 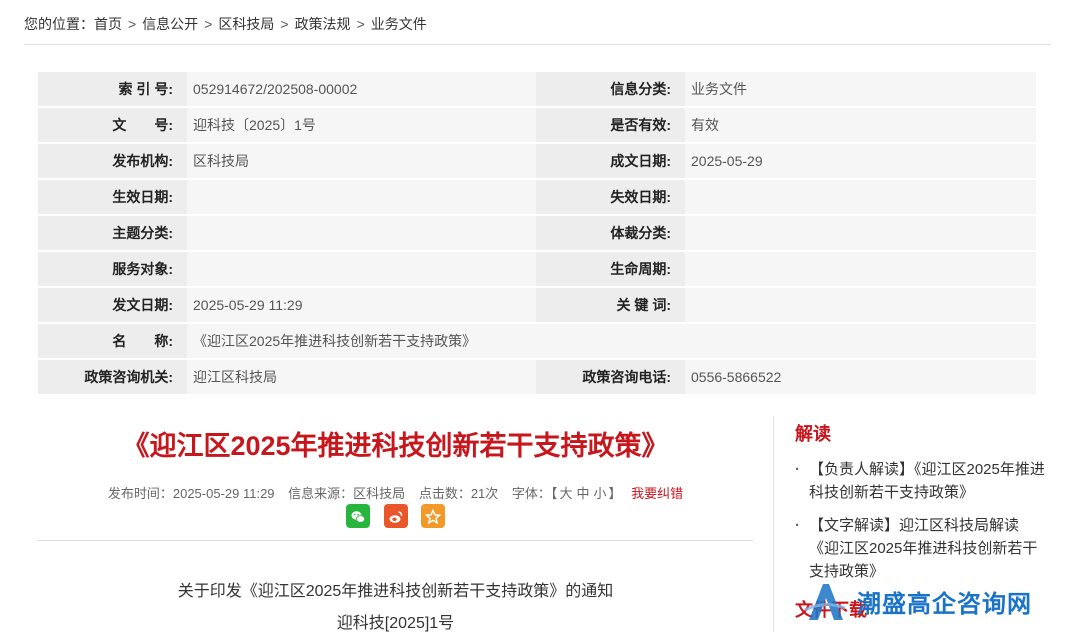 I want to click on table-row: 发文日期: 2025-05-29 11:29 关 键 词:, so click(x=537, y=305).